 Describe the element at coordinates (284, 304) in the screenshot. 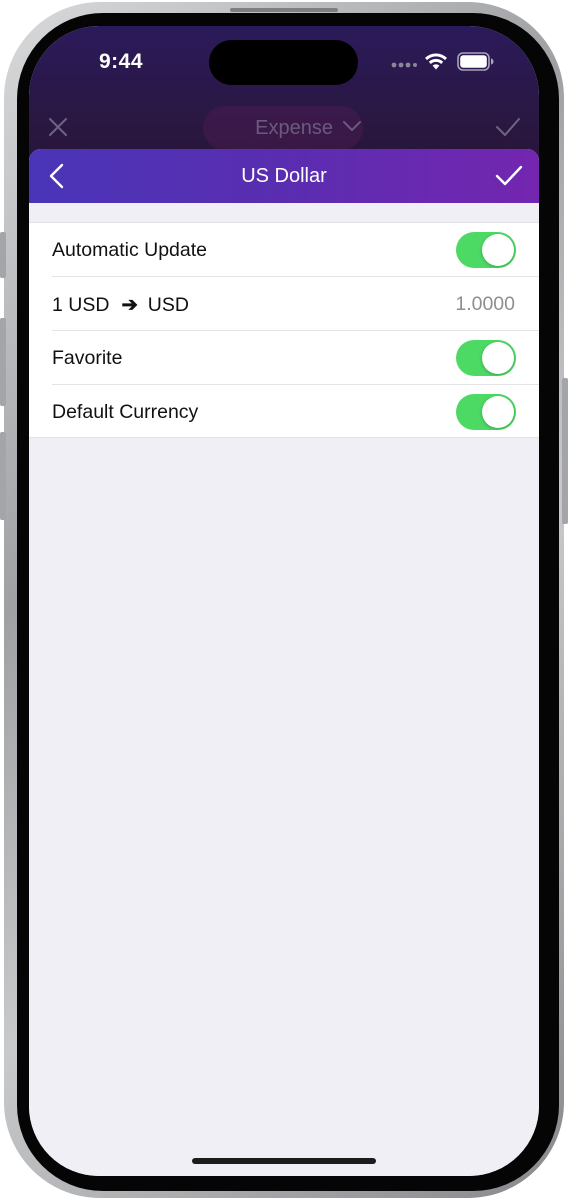

I see `exchange-rate-row: 1 USD ➔ USD 1.0000` at that location.